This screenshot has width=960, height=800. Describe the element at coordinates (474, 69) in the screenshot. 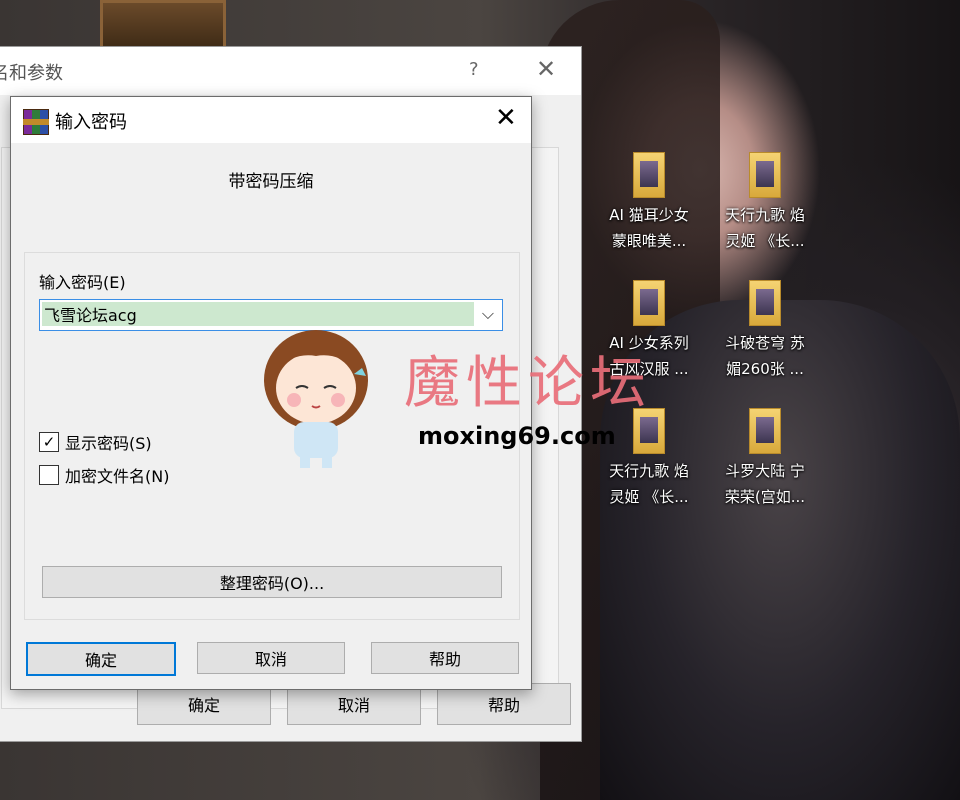

I see `help-question-icon: ?` at that location.